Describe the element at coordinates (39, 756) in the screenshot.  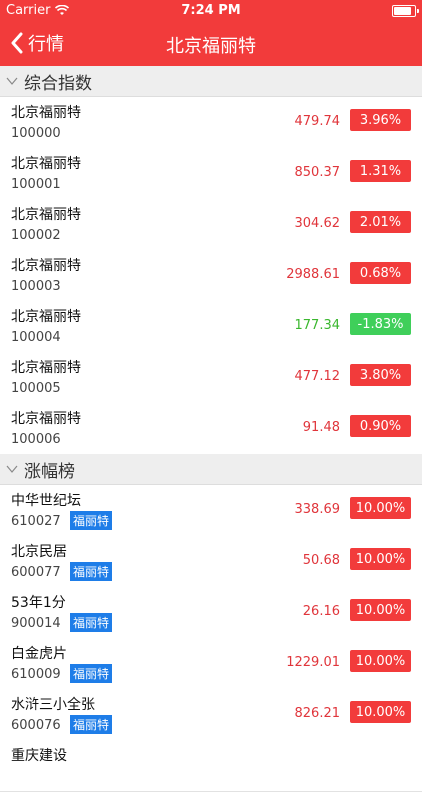
I see `item-name: 重庆建设` at that location.